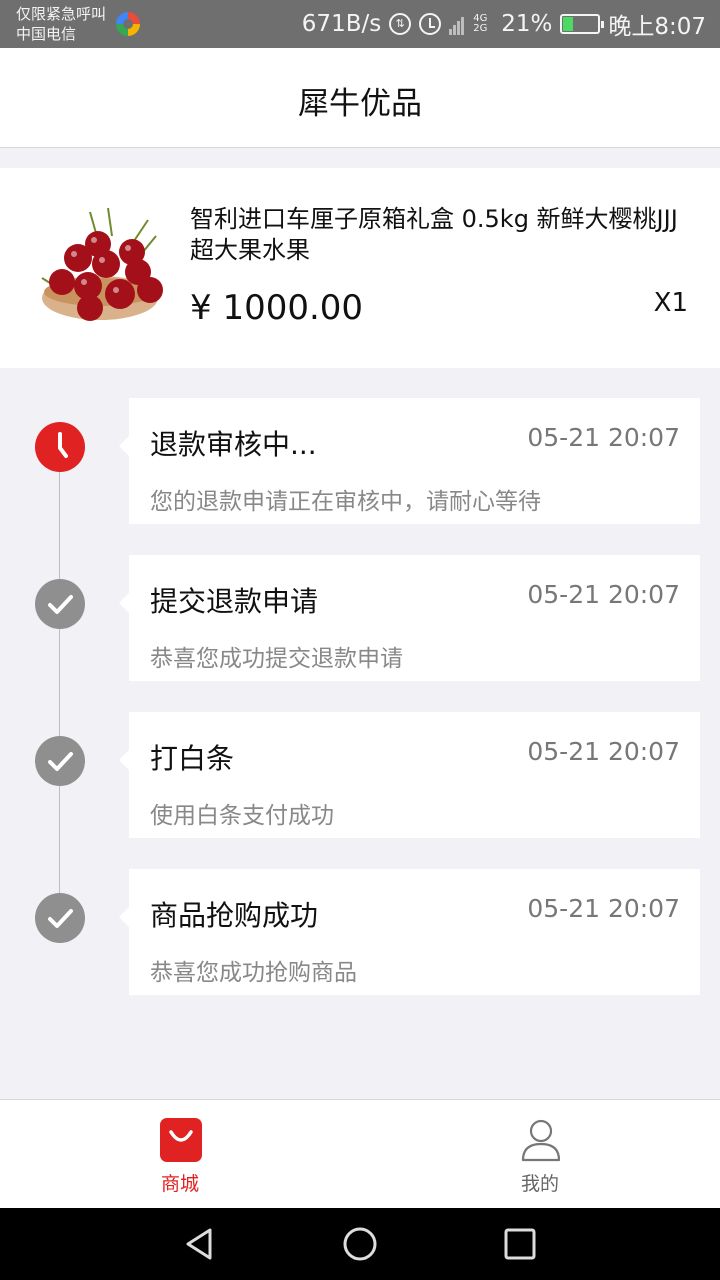 The height and width of the screenshot is (1280, 720). Describe the element at coordinates (277, 308) in the screenshot. I see `product-price: ¥ 1000.00` at that location.